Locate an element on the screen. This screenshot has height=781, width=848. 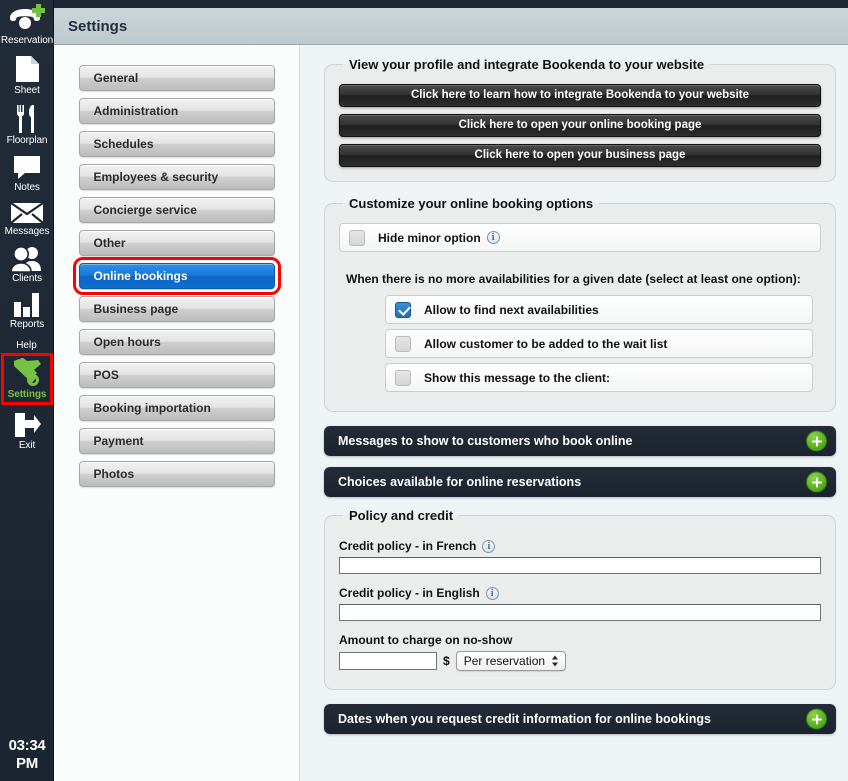
allow-next-availabilities-row: Allow to find next availabilities is located at coordinates (599, 309).